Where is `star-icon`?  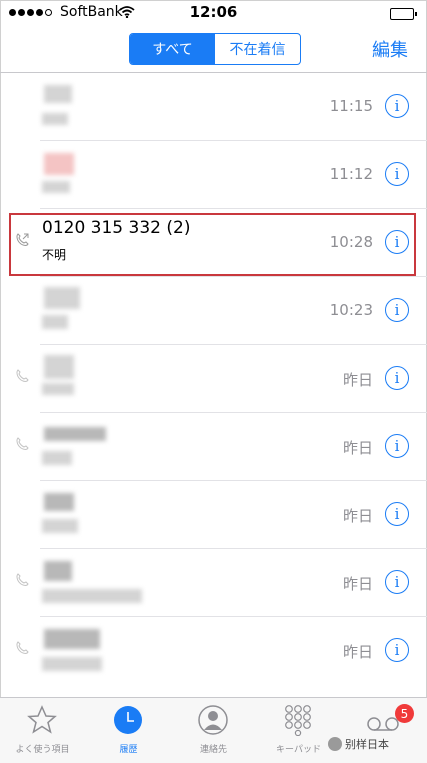 star-icon is located at coordinates (42, 719).